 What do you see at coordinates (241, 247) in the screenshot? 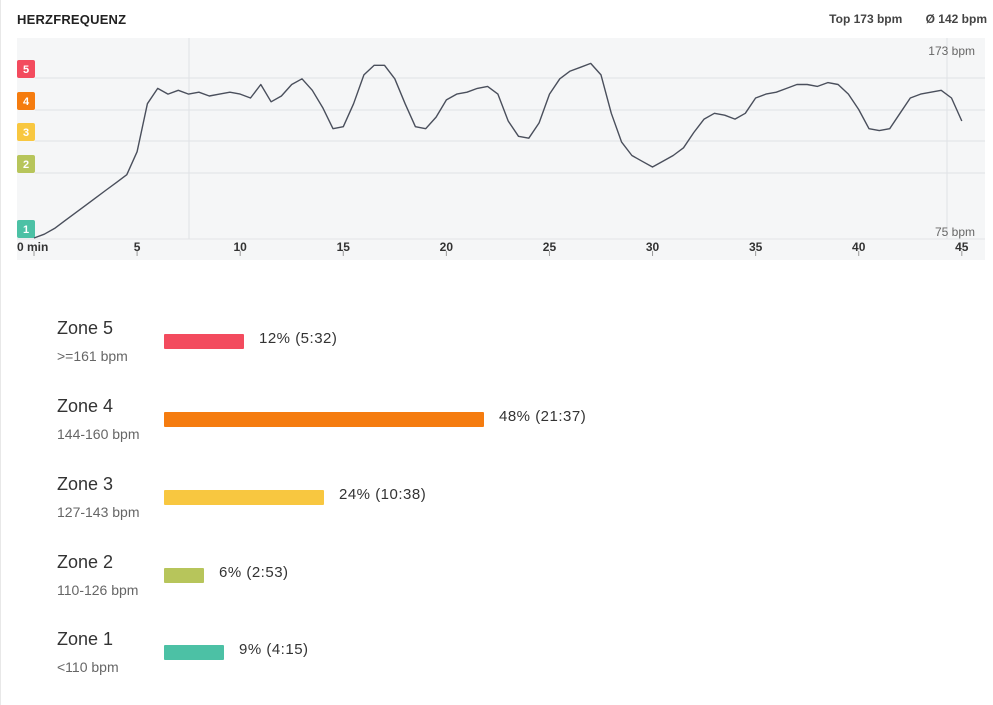
I see `x-tick-label: 10` at bounding box center [241, 247].